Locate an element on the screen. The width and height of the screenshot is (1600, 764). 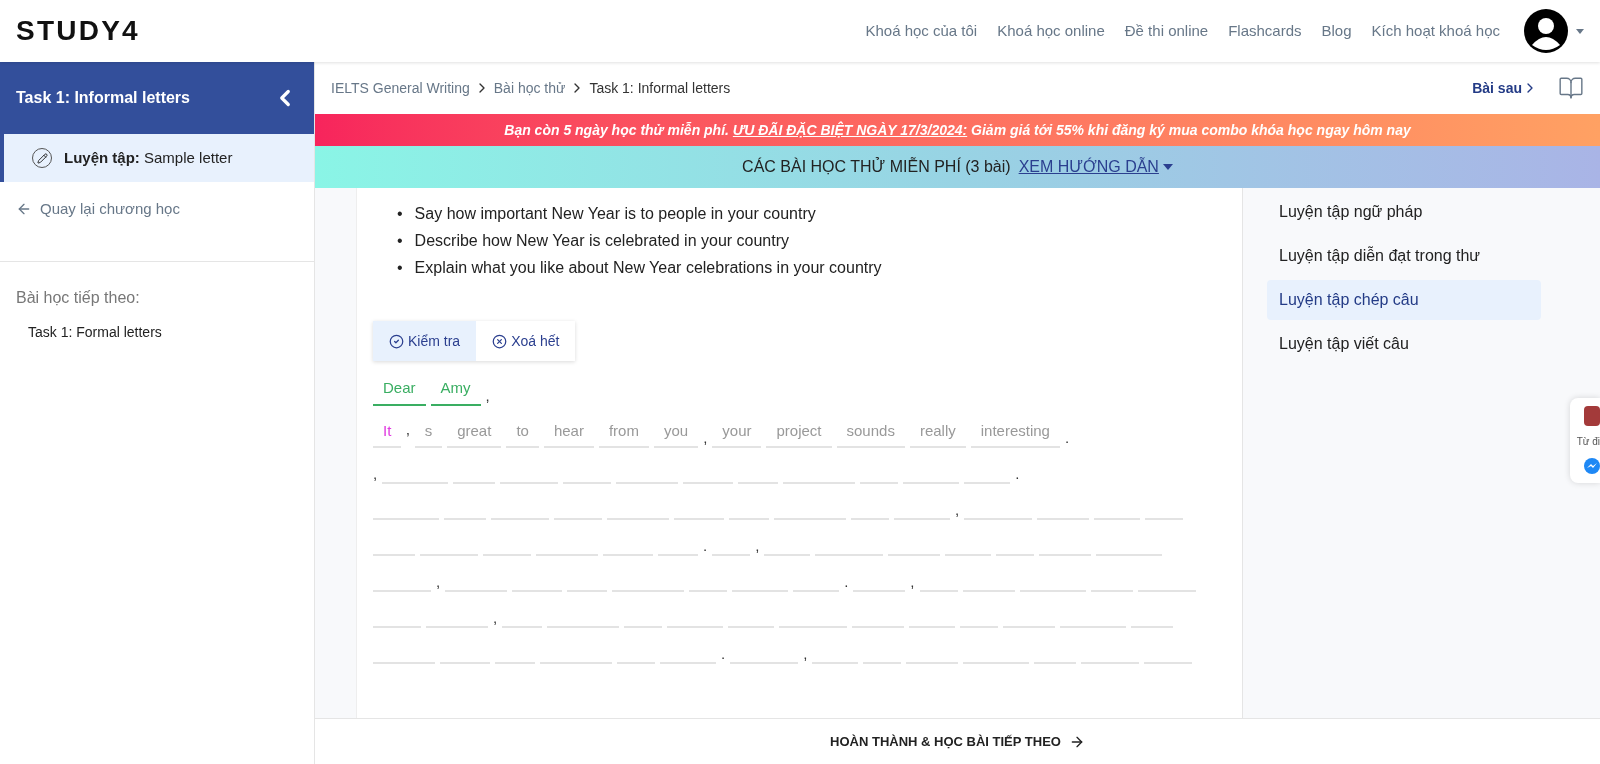
breadcrumb-link: IELTS General Writing is located at coordinates (400, 88).